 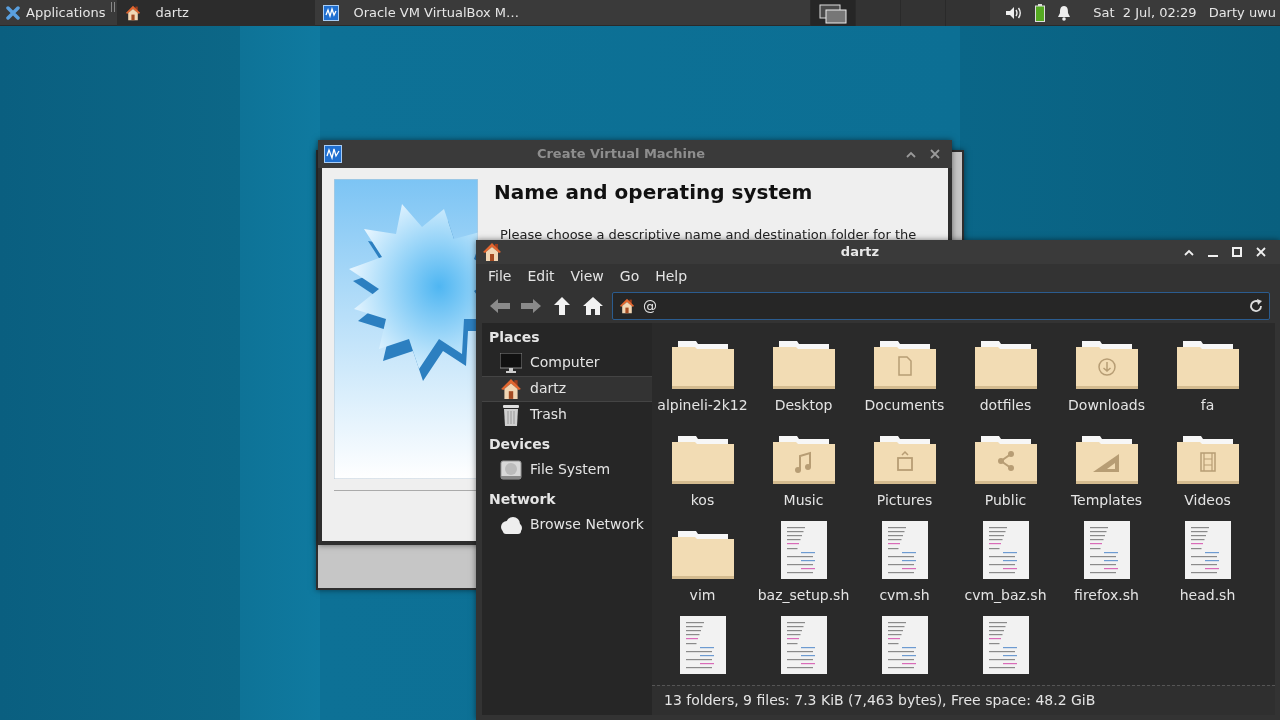 I want to click on windows-icon, so click(x=833, y=13).